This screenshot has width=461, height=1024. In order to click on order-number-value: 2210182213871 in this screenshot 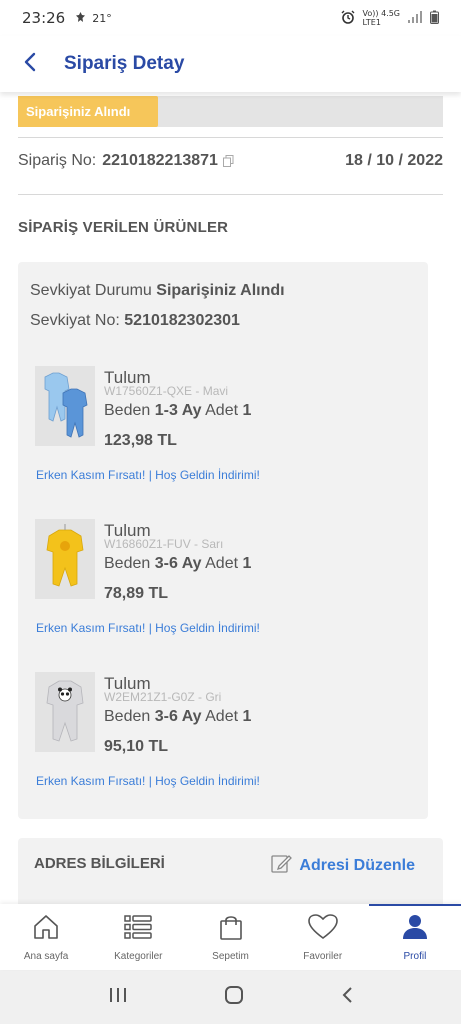, I will do `click(160, 160)`.